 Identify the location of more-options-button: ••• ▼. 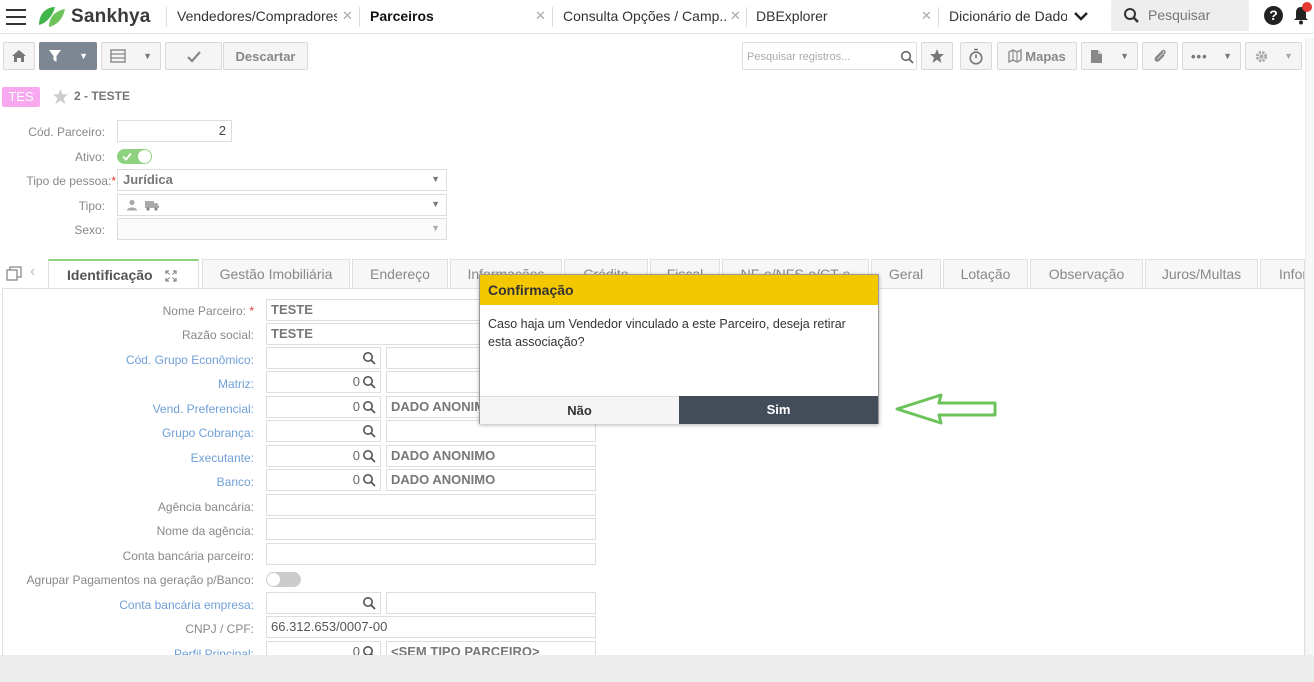
(1211, 56).